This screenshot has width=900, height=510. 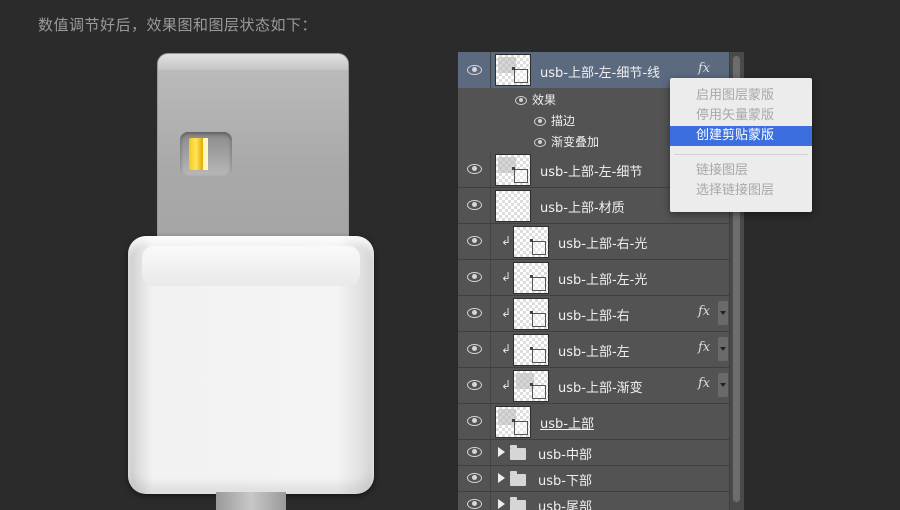 I want to click on caption-text: 数值调节好后，效果图和图层状态如下：, so click(x=178, y=25).